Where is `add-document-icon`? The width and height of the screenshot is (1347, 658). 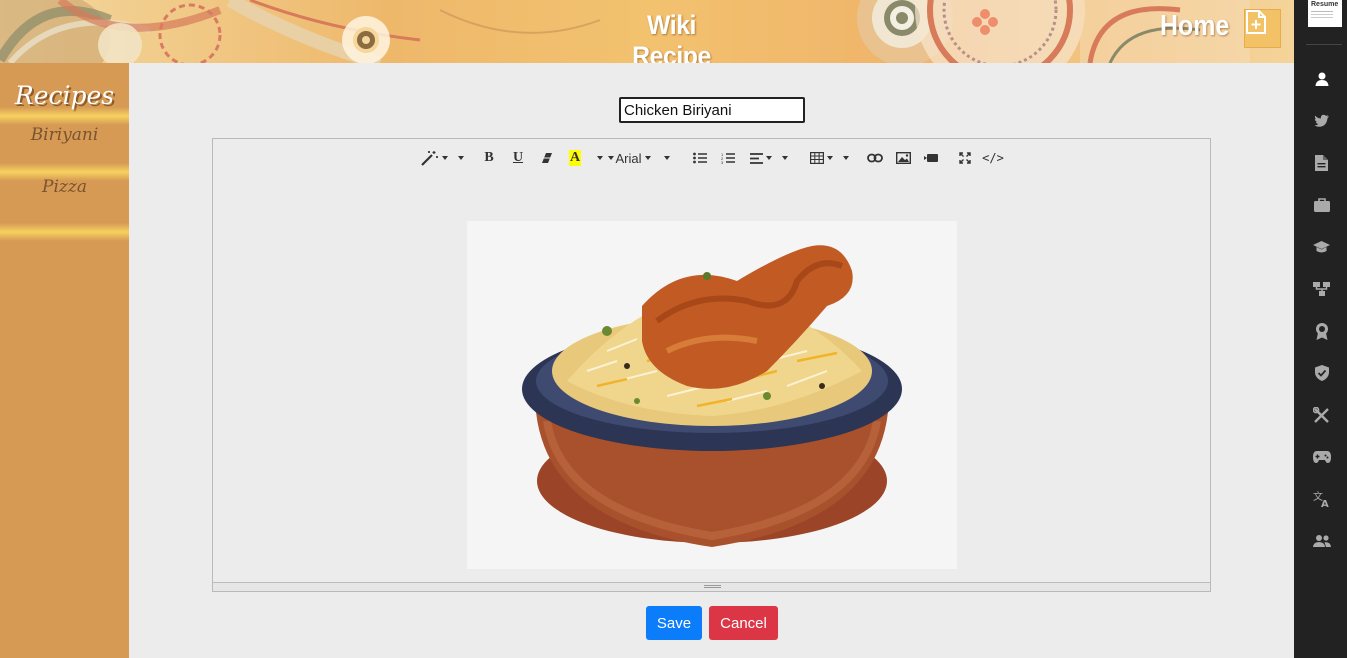 add-document-icon is located at coordinates (1256, 22).